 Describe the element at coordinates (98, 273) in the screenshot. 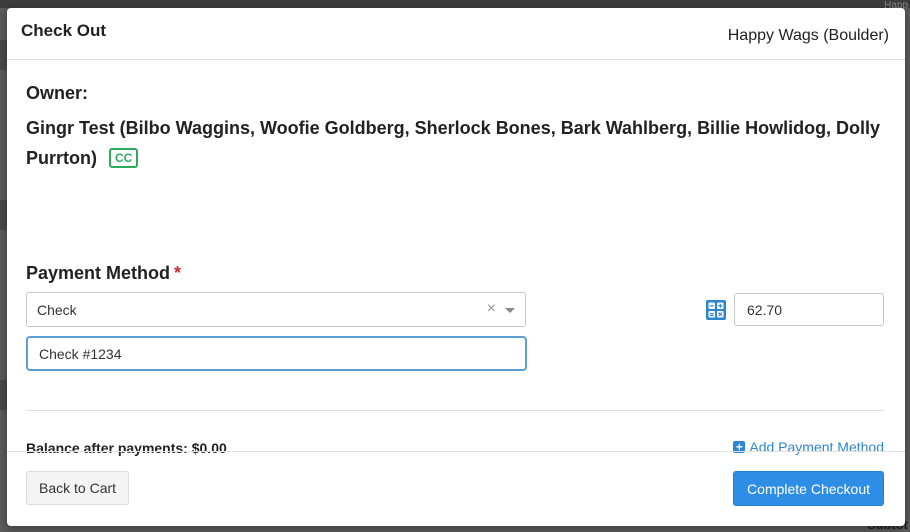

I see `payment-method-label-text: Payment Method` at that location.